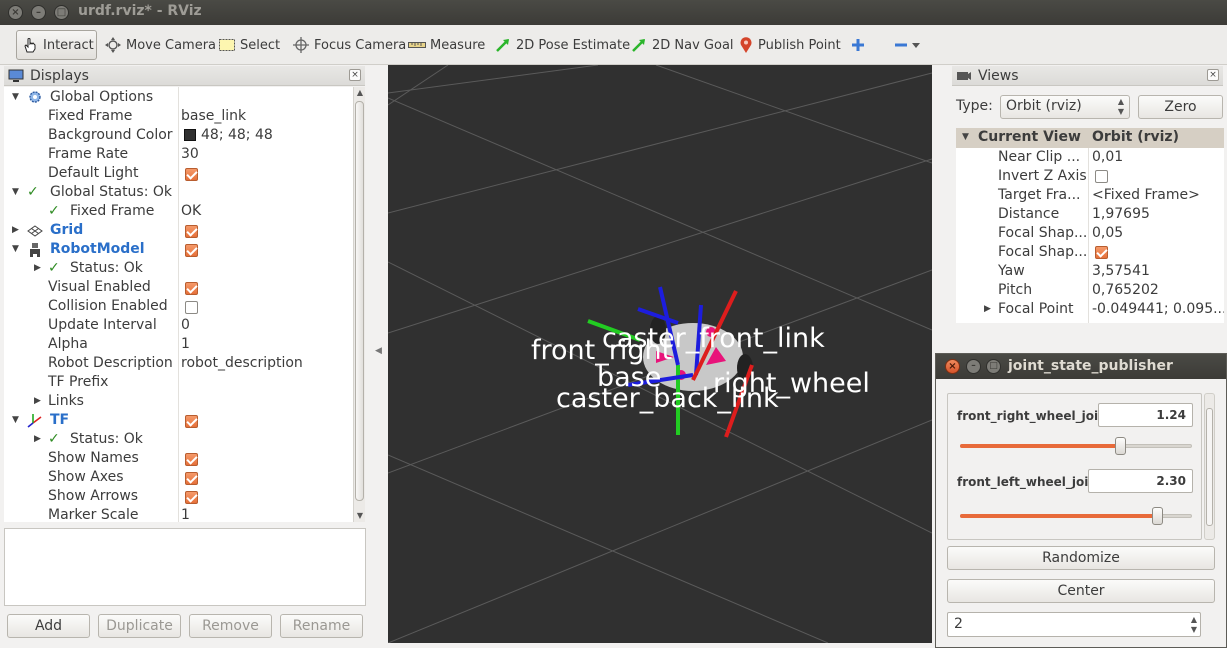 The height and width of the screenshot is (648, 1227). What do you see at coordinates (178, 420) in the screenshot?
I see `tree-row-tf: ▼ TF` at bounding box center [178, 420].